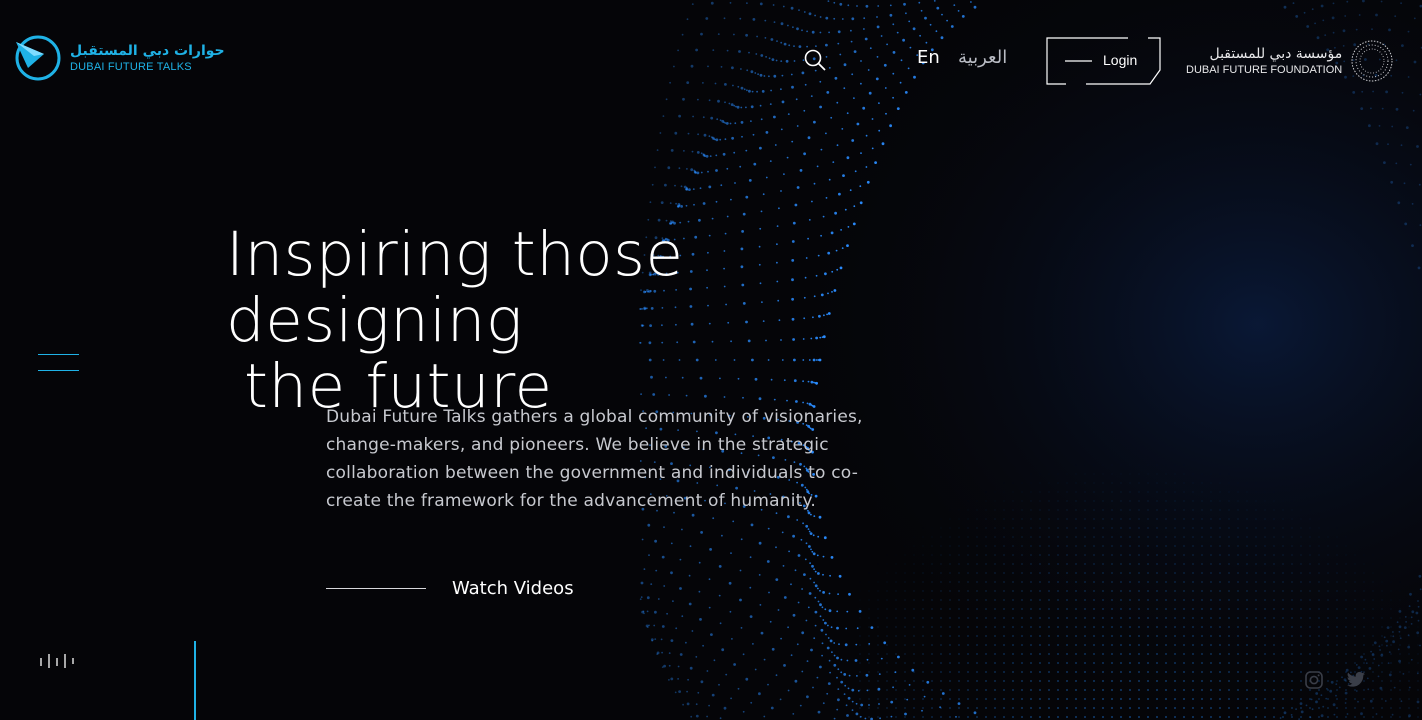 The image size is (1422, 720). Describe the element at coordinates (1372, 61) in the screenshot. I see `foundation-emblem-icon` at that location.